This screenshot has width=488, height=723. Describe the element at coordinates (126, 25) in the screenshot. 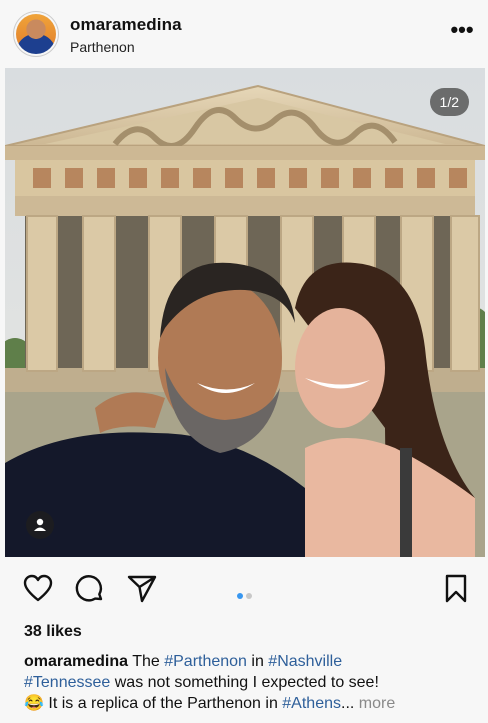

I see `post-username: omaramedina` at that location.